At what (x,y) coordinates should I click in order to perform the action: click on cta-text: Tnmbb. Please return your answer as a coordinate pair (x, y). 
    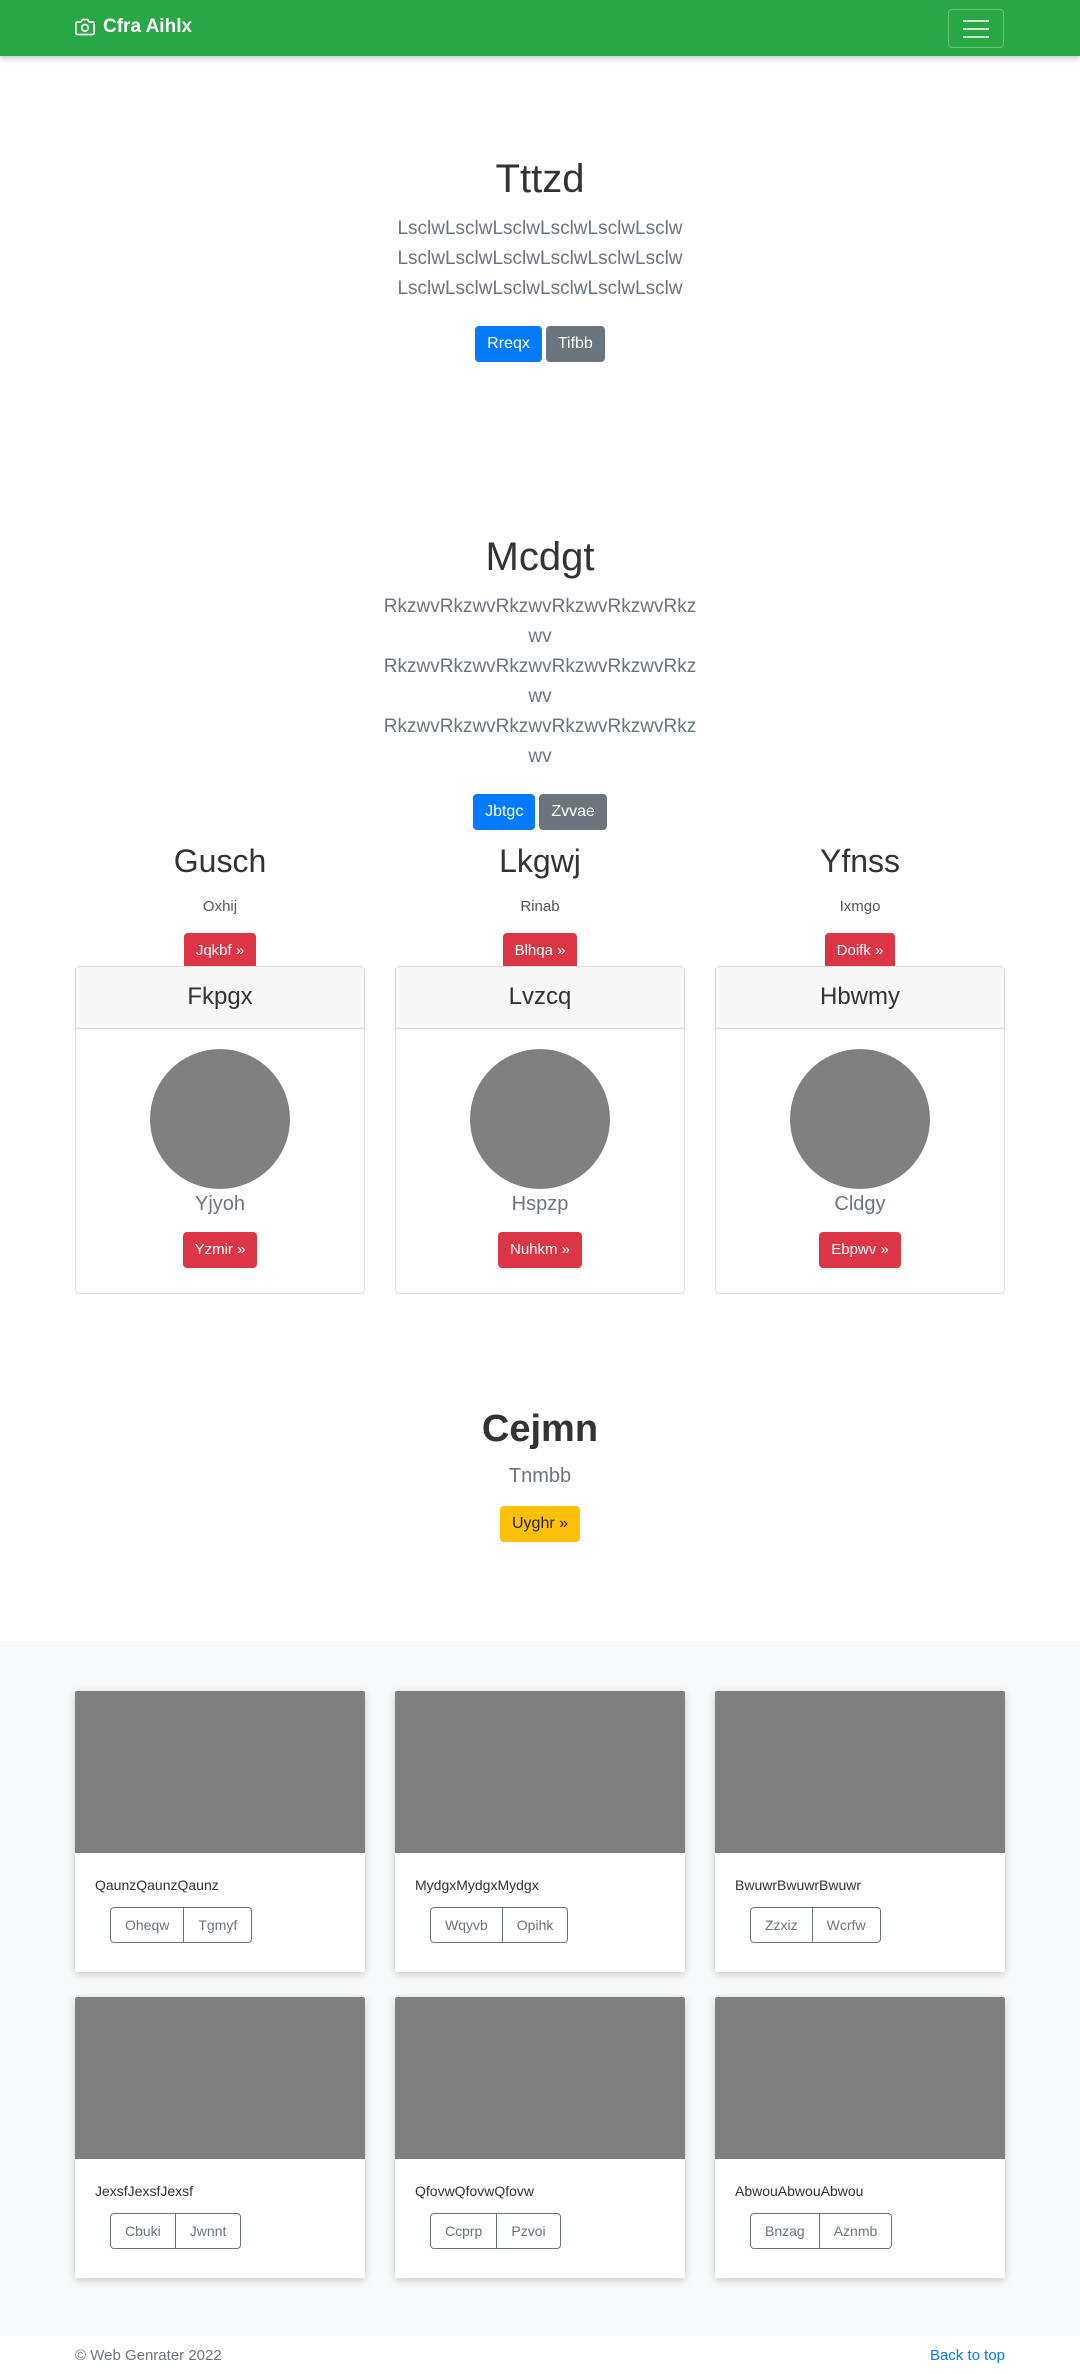
    Looking at the image, I should click on (540, 1476).